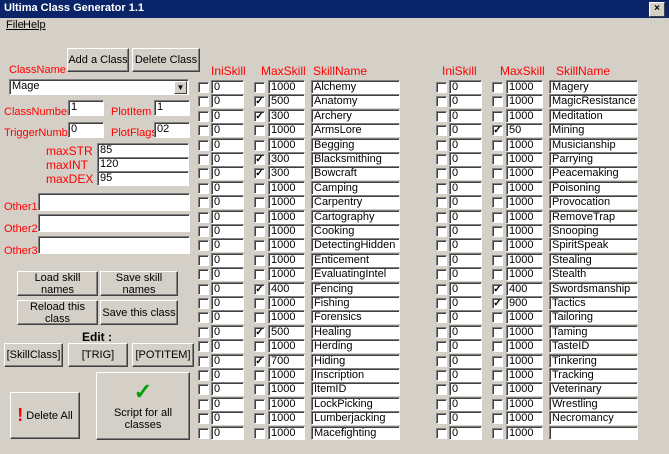 Image resolution: width=669 pixels, height=454 pixels. What do you see at coordinates (593, 274) in the screenshot?
I see `skillname-field: Stealth` at bounding box center [593, 274].